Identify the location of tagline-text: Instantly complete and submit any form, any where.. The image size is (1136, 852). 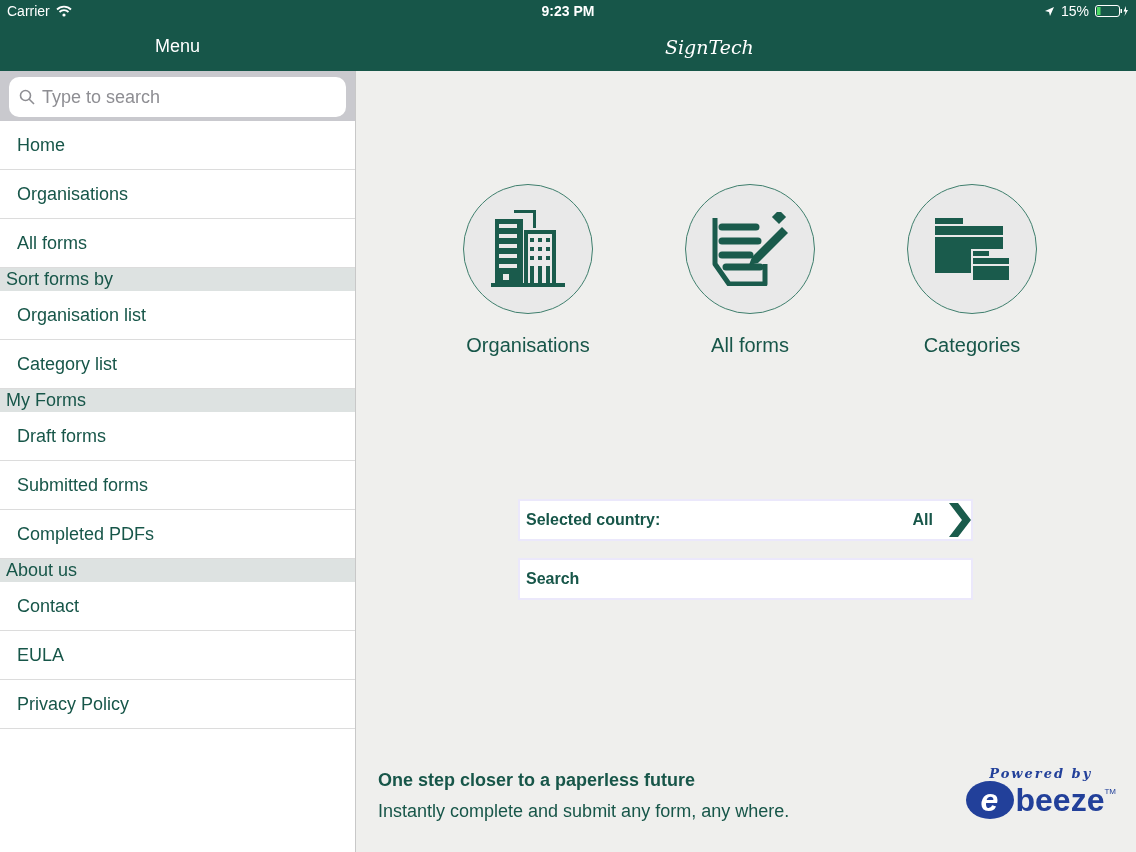
(584, 811).